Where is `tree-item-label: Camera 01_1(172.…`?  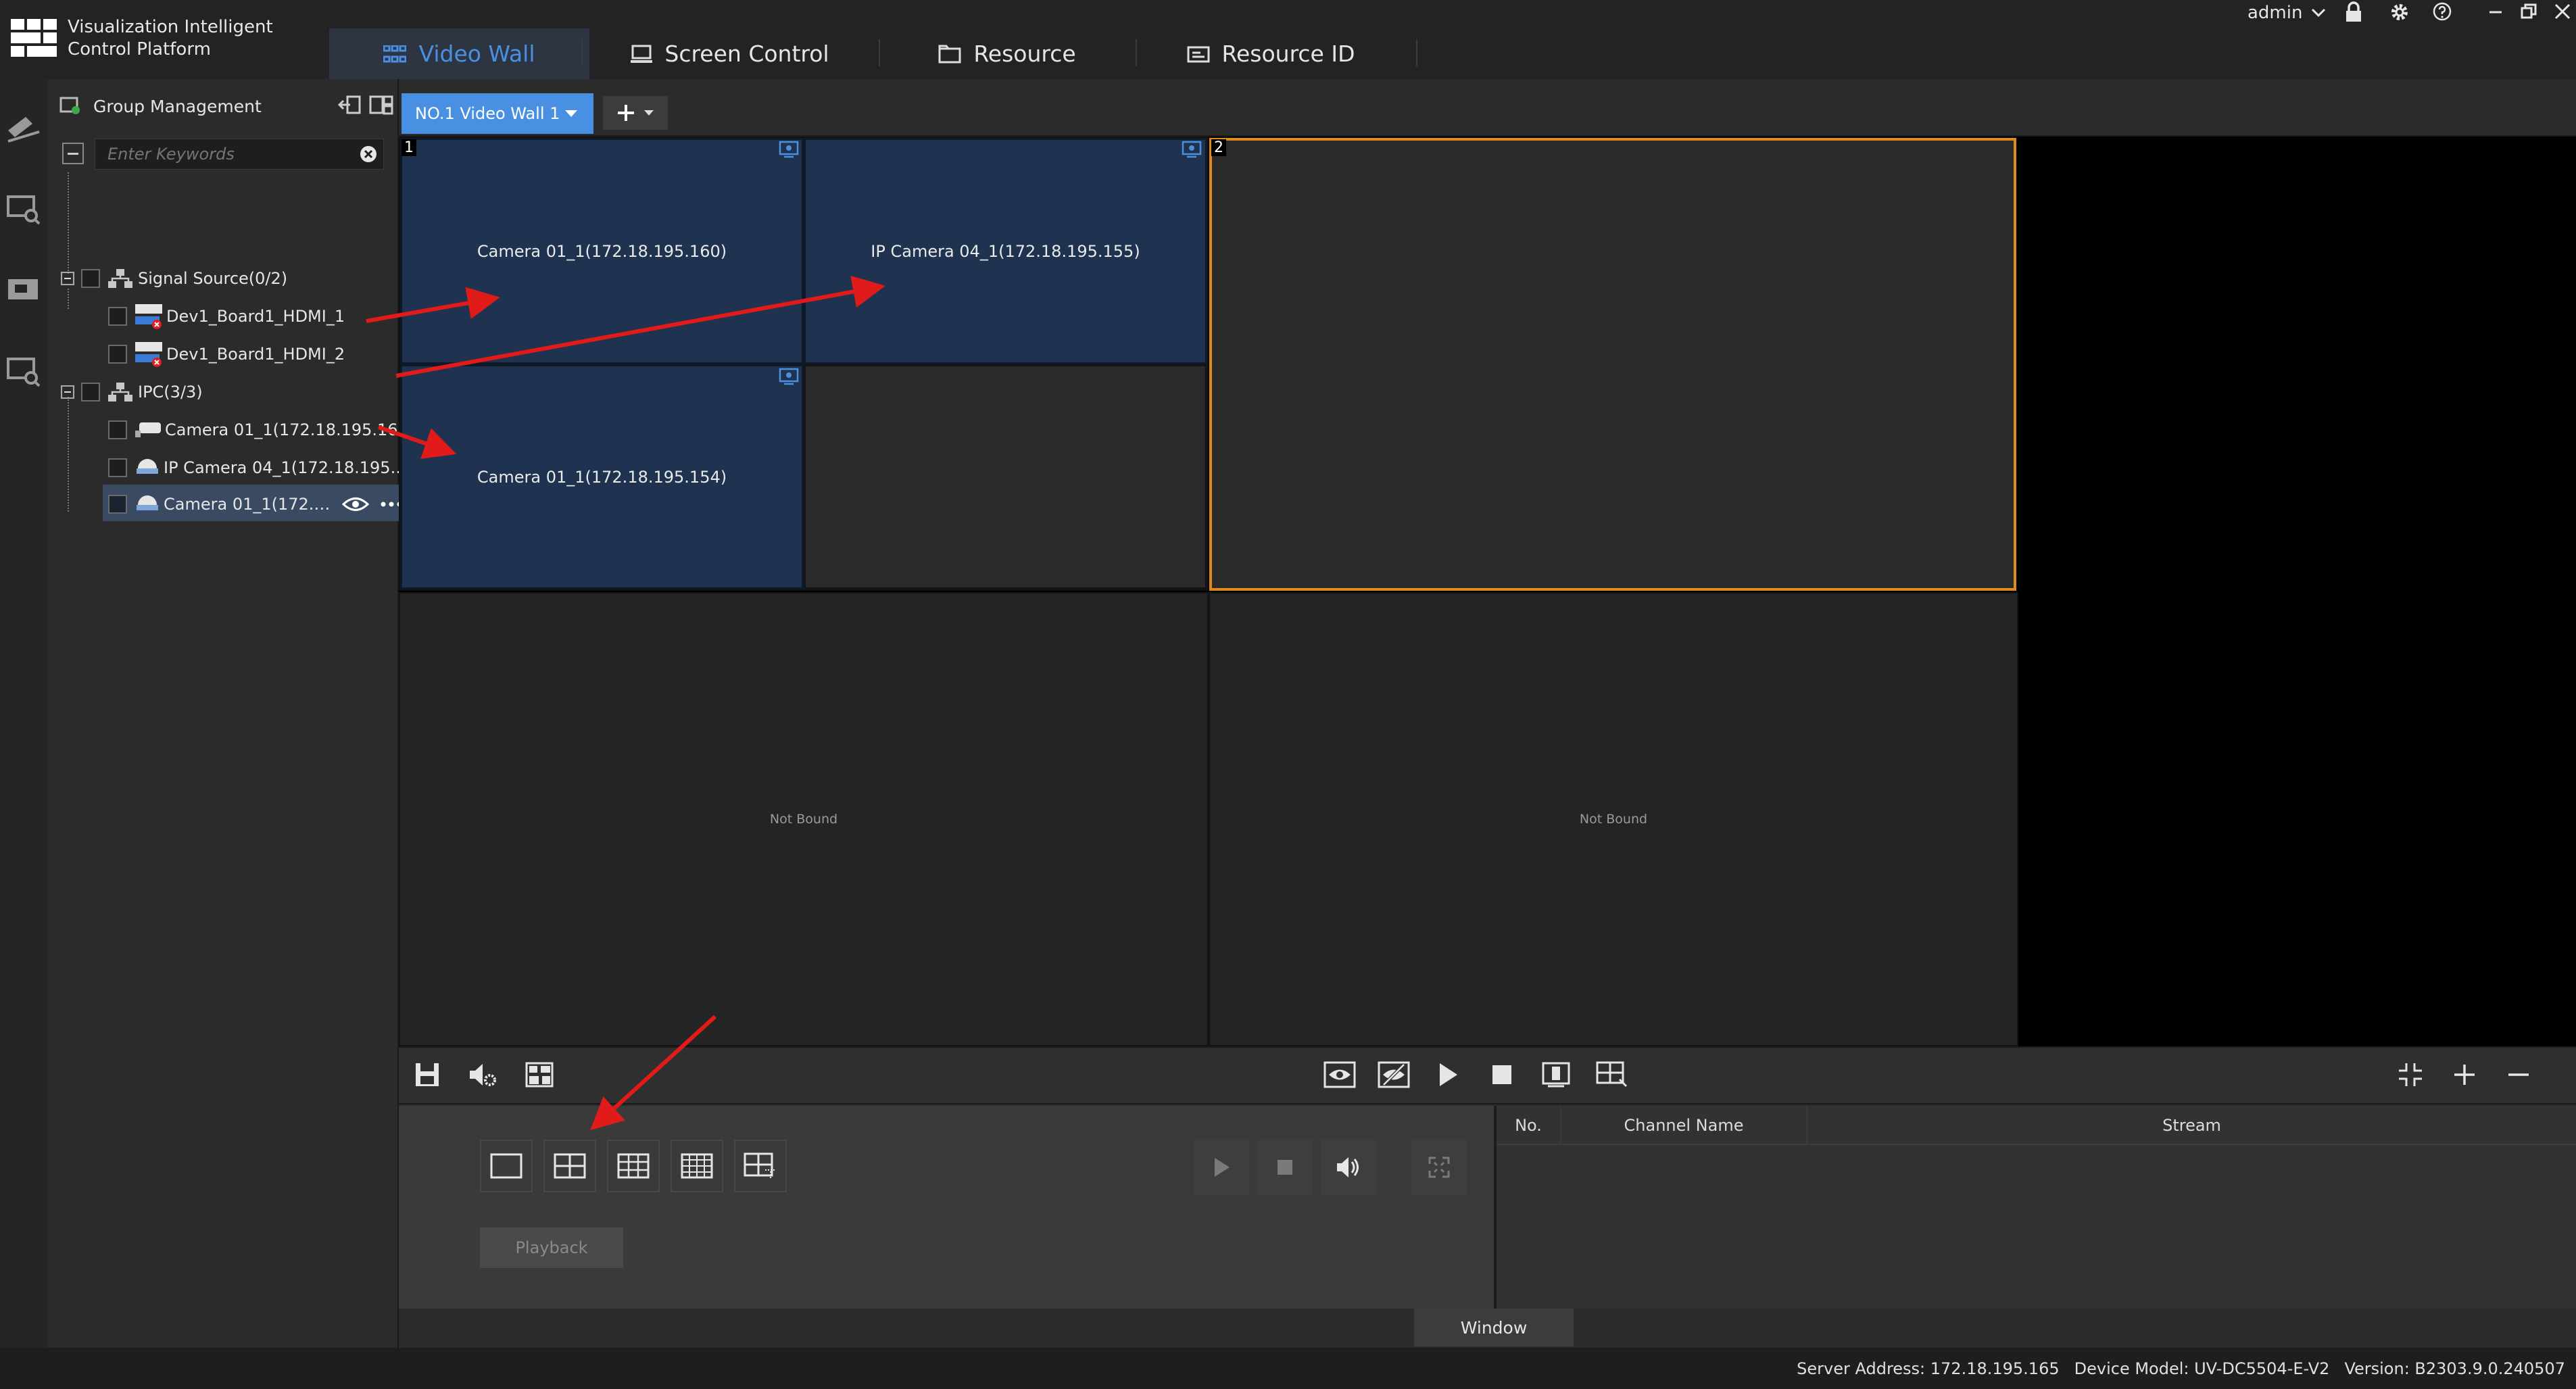
tree-item-label: Camera 01_1(172.… is located at coordinates (247, 504).